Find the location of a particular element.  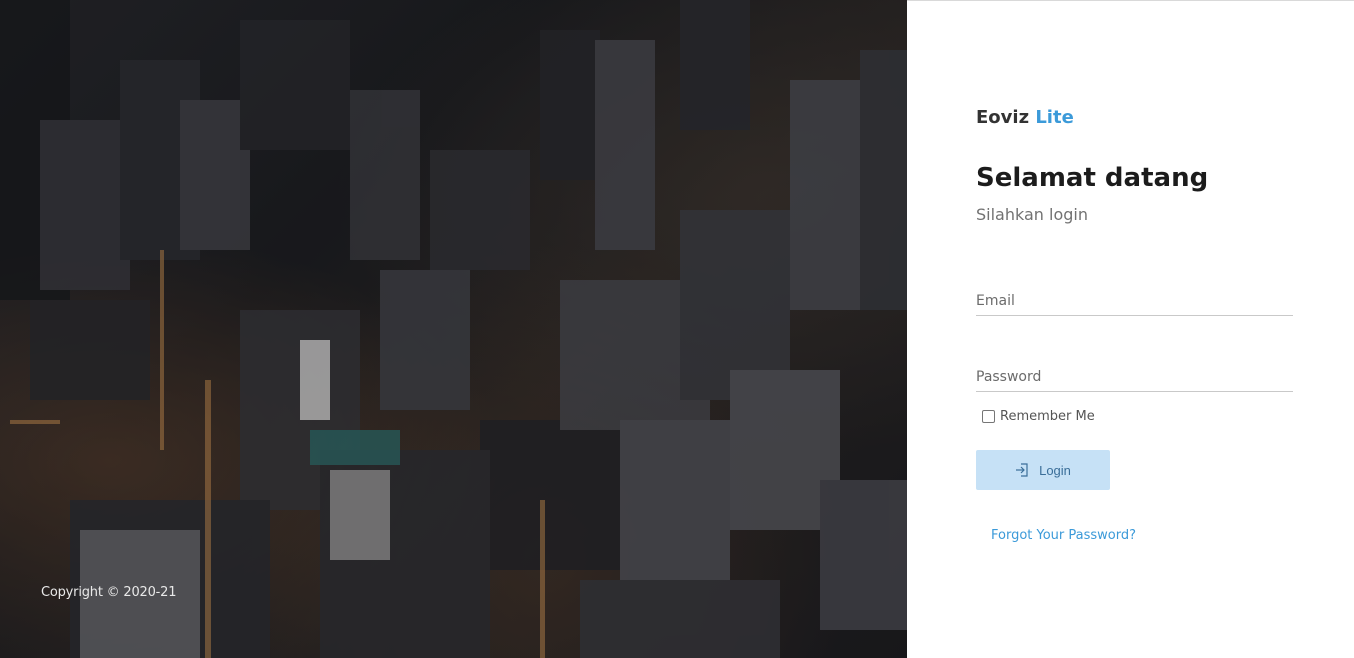

sign-in-icon is located at coordinates (1022, 470).